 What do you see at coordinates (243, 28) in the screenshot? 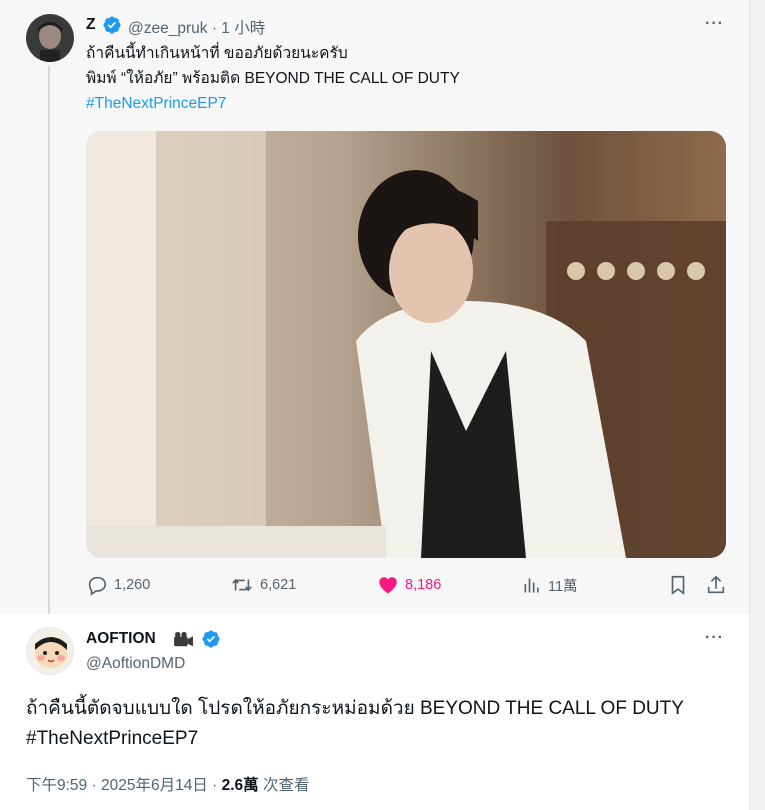
I see `parent-timestamp: 1 小時` at bounding box center [243, 28].